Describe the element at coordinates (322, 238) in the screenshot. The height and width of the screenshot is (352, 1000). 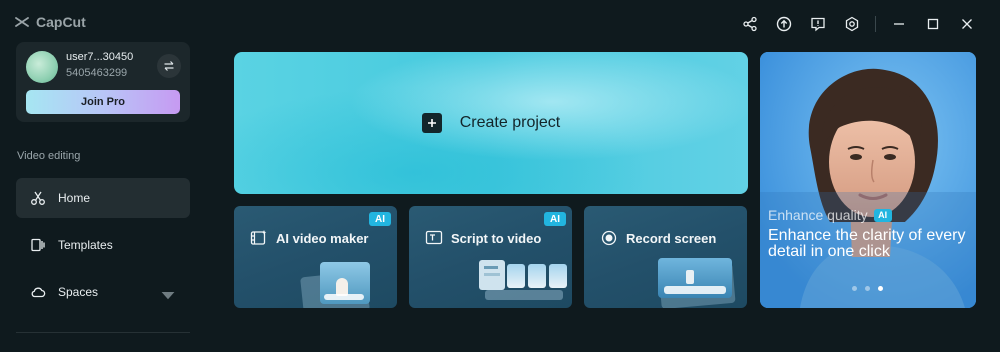
I see `feature-label: AI video maker` at that location.